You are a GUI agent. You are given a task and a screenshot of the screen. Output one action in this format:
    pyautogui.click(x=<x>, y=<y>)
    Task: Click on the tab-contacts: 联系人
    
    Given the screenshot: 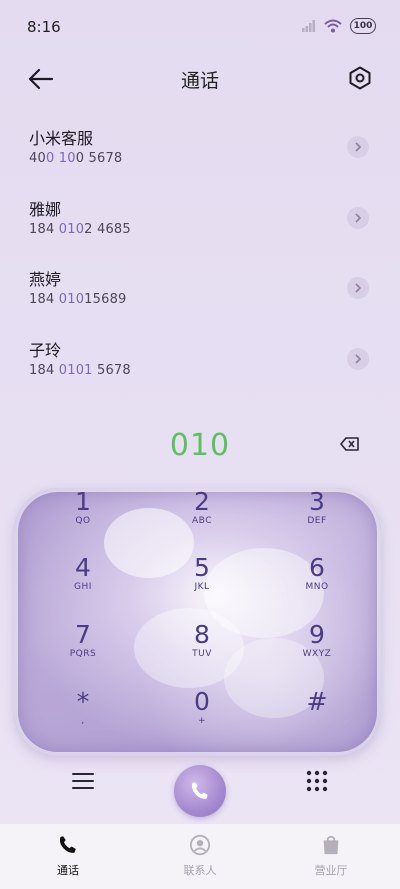 What is the action you would take?
    pyautogui.click(x=200, y=856)
    